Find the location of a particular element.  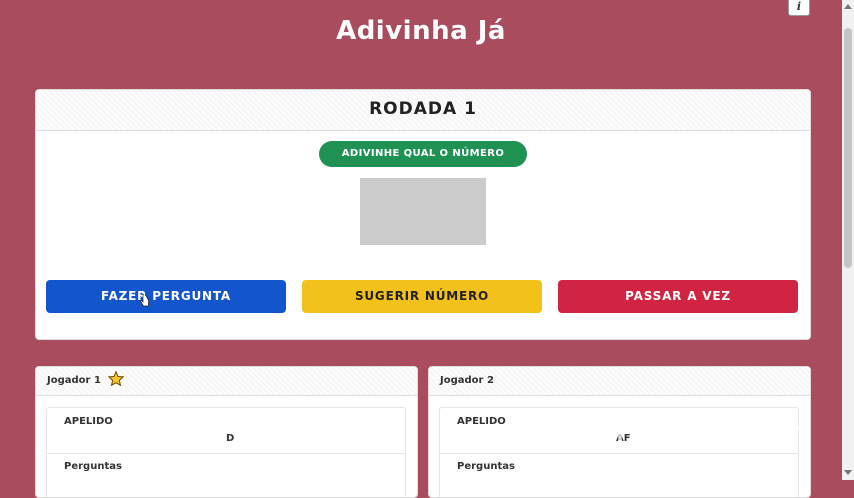

suggest-number-button: SUGERIR NÚMERO is located at coordinates (422, 296).